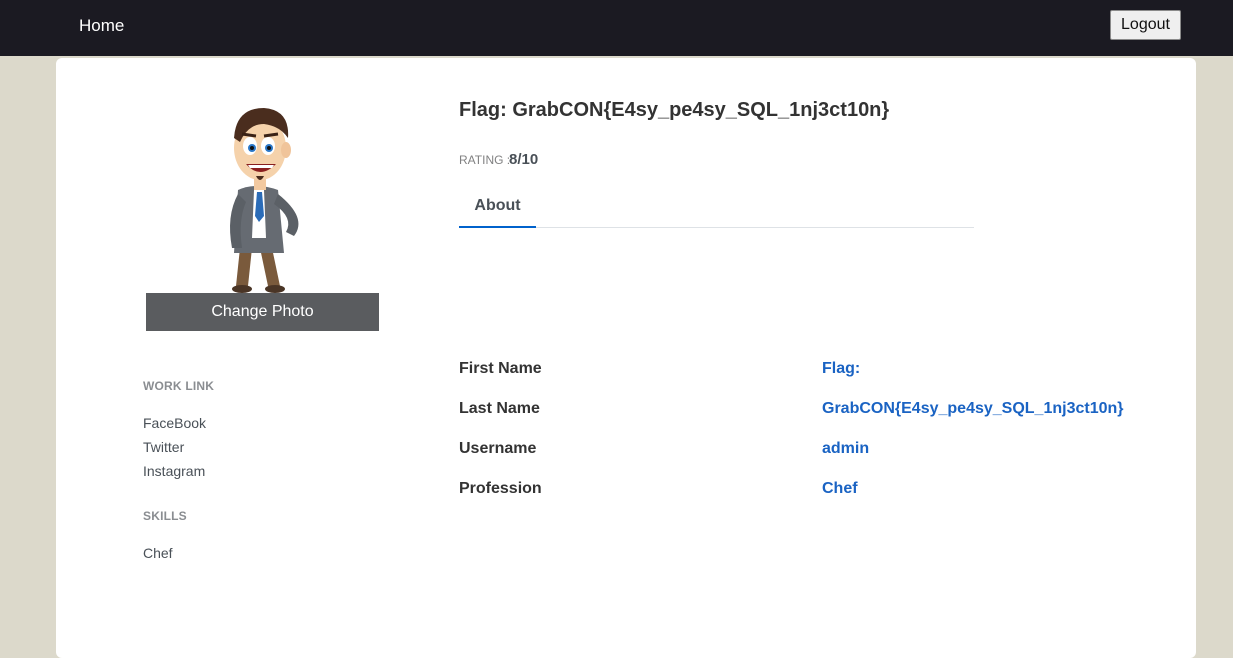  Describe the element at coordinates (500, 368) in the screenshot. I see `first-name-label: First Name` at that location.